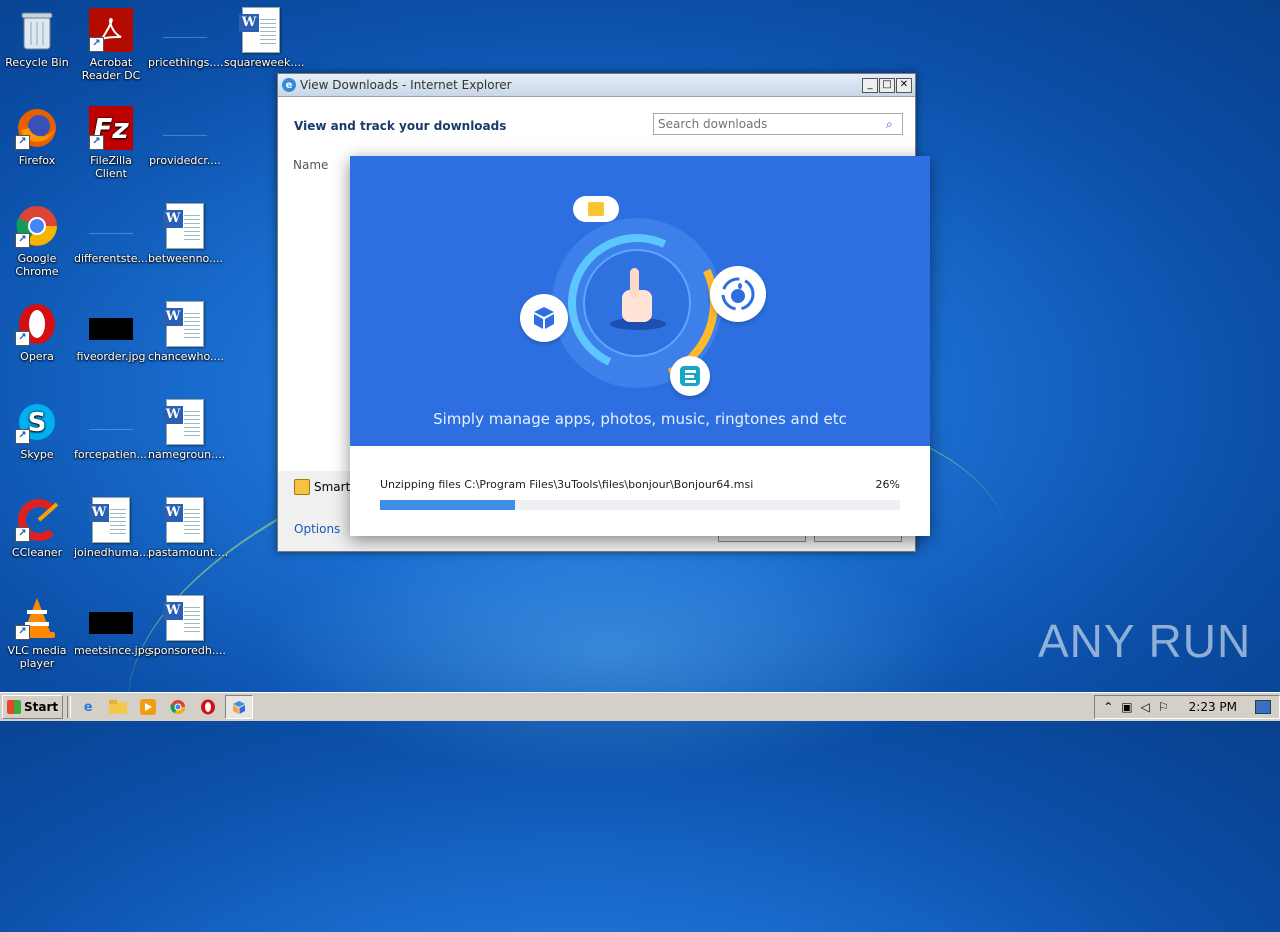 This screenshot has height=932, width=1280. I want to click on taskbar-separator, so click(69, 707).